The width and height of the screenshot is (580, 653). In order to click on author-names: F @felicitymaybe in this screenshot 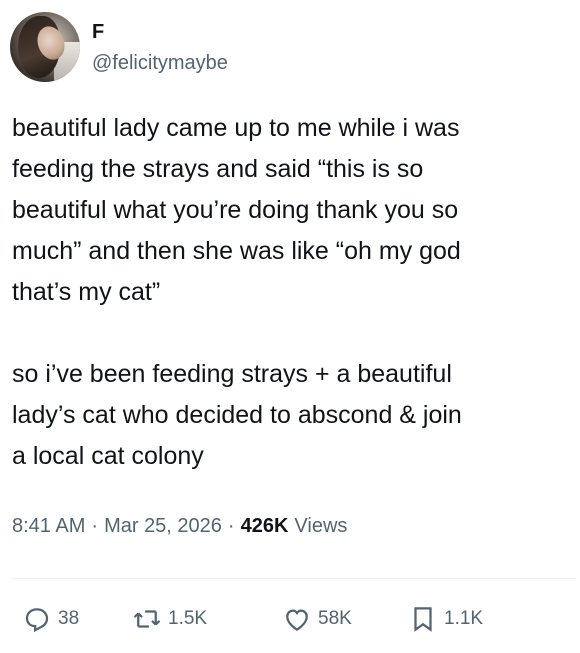, I will do `click(160, 47)`.